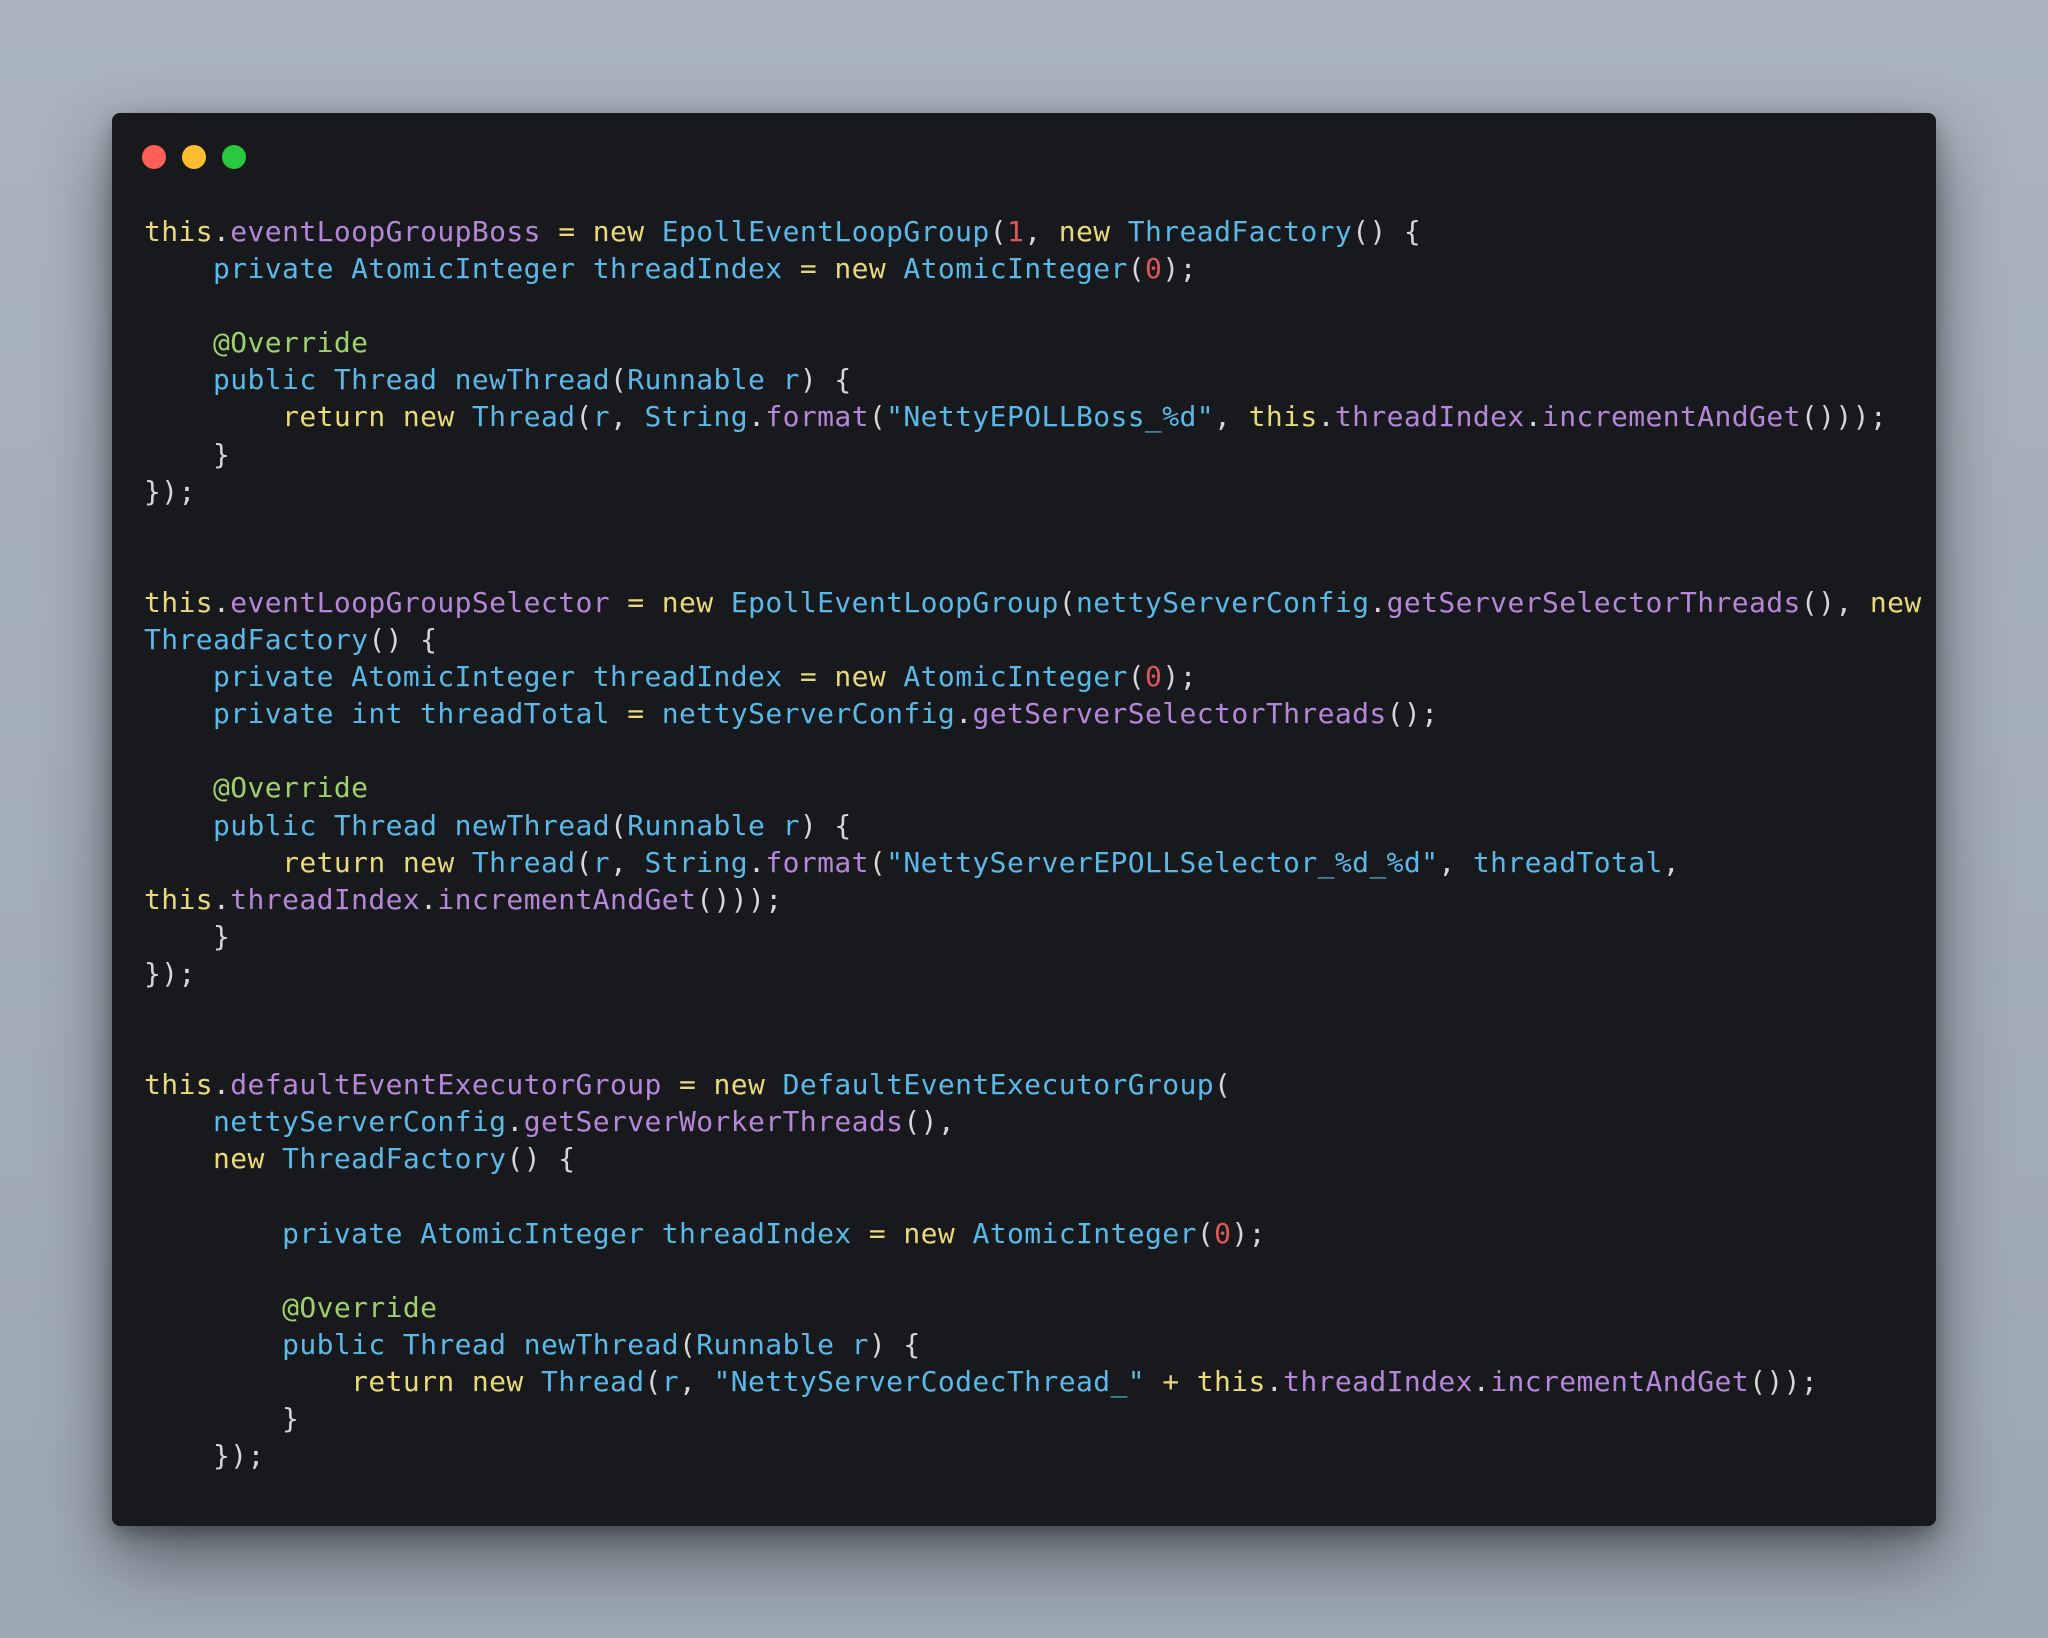 The height and width of the screenshot is (1638, 2048). Describe the element at coordinates (385, 231) in the screenshot. I see `code-token: eventLoopGroupBoss` at that location.